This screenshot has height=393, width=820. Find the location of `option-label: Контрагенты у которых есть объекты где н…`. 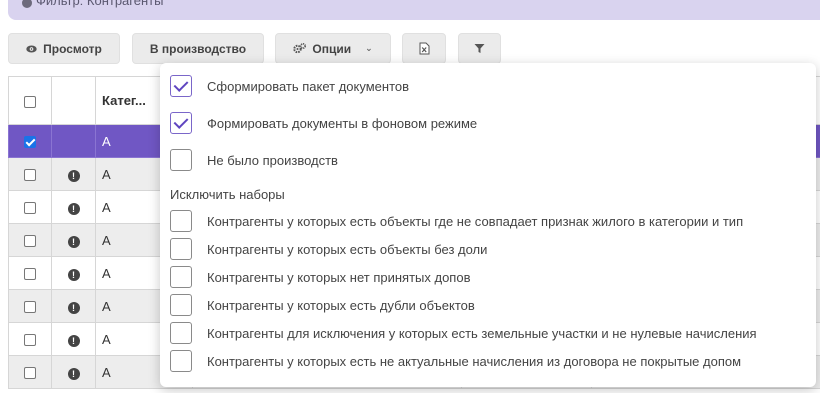

option-label: Контрагенты у которых есть объекты где н… is located at coordinates (475, 221).